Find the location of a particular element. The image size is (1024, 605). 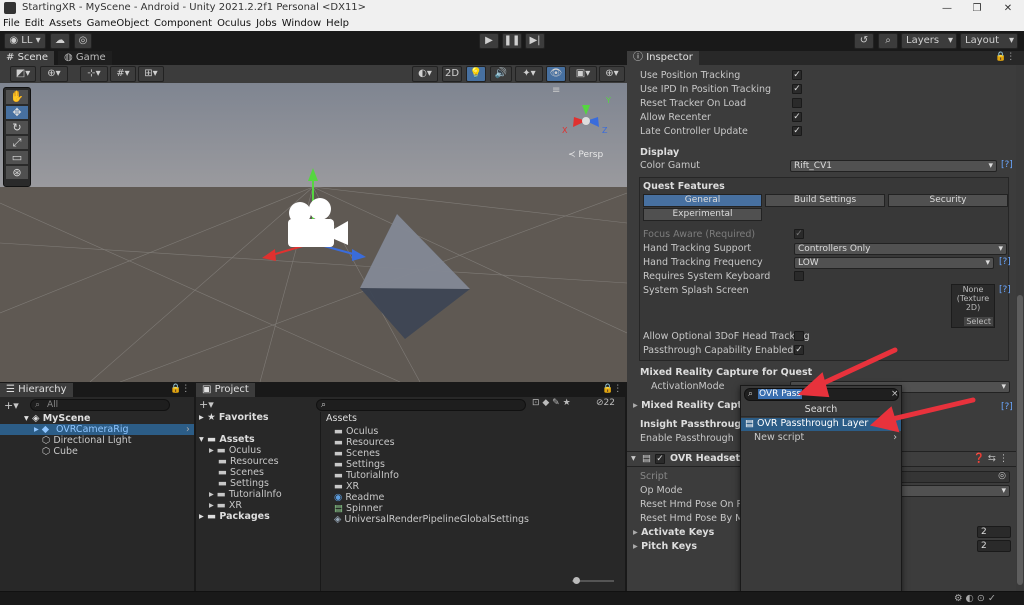

grid-snap-dropdown: #▾ is located at coordinates (123, 74).